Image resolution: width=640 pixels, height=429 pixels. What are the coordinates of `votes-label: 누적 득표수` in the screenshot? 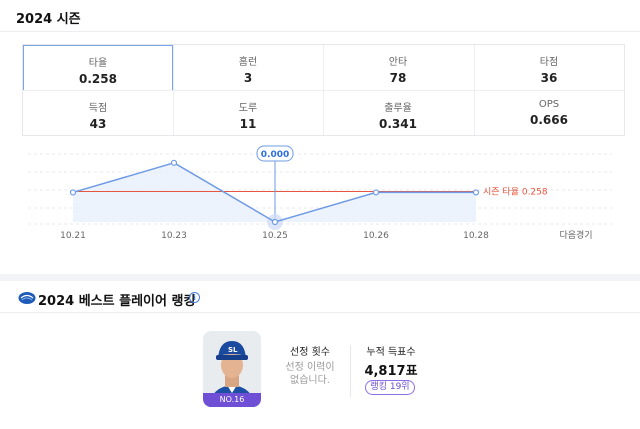 It's located at (391, 352).